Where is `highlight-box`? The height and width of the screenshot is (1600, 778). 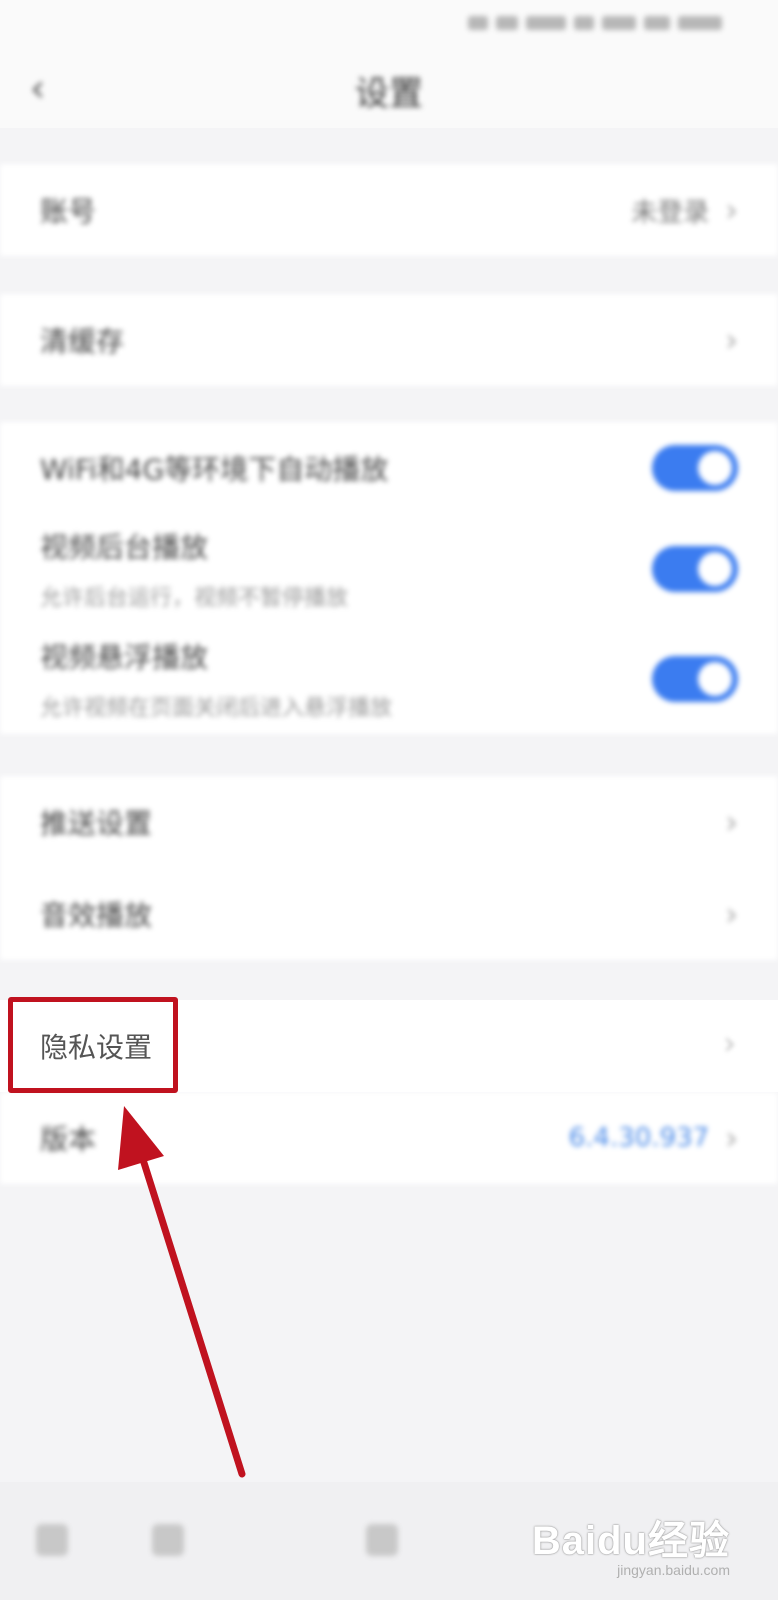 highlight-box is located at coordinates (93, 1045).